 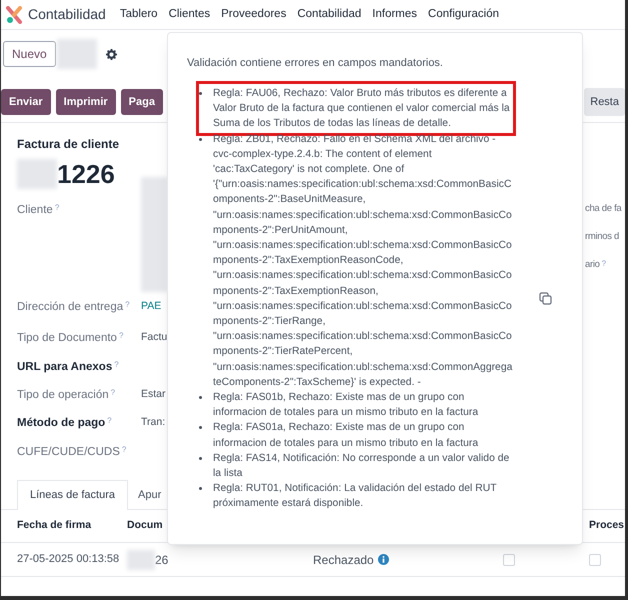 I want to click on field-label: Tipo de operación, so click(x=63, y=395).